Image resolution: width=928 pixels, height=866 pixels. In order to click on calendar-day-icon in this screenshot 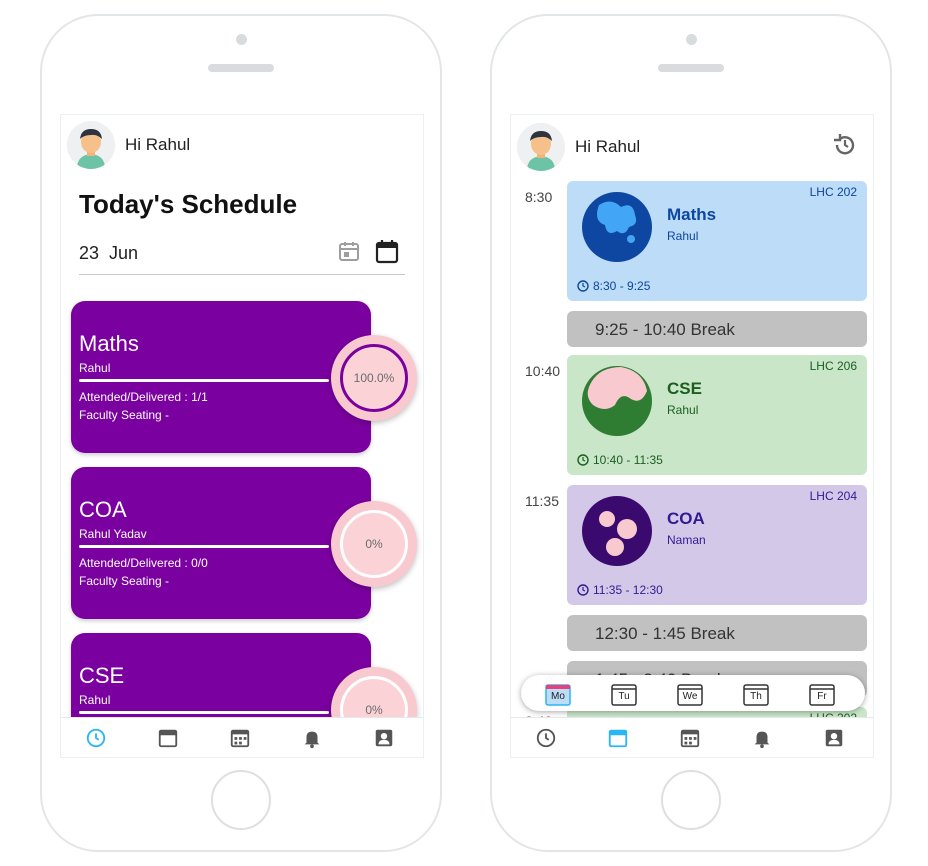, I will do `click(349, 251)`.